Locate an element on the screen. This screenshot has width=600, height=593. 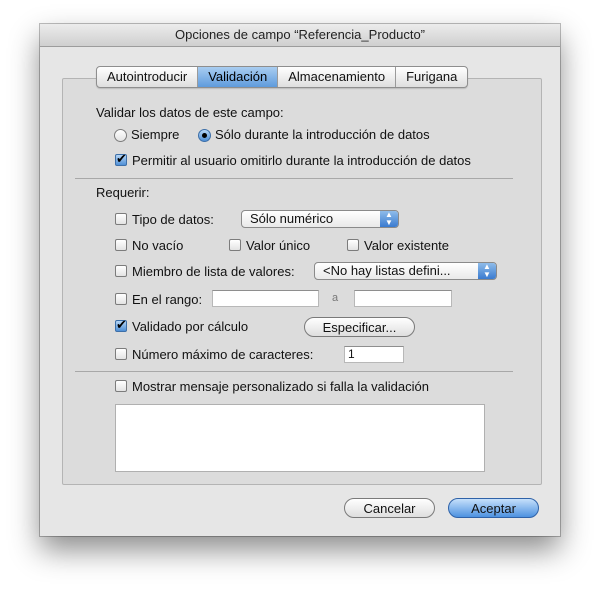
radio-always-label: Siempre is located at coordinates (155, 134).